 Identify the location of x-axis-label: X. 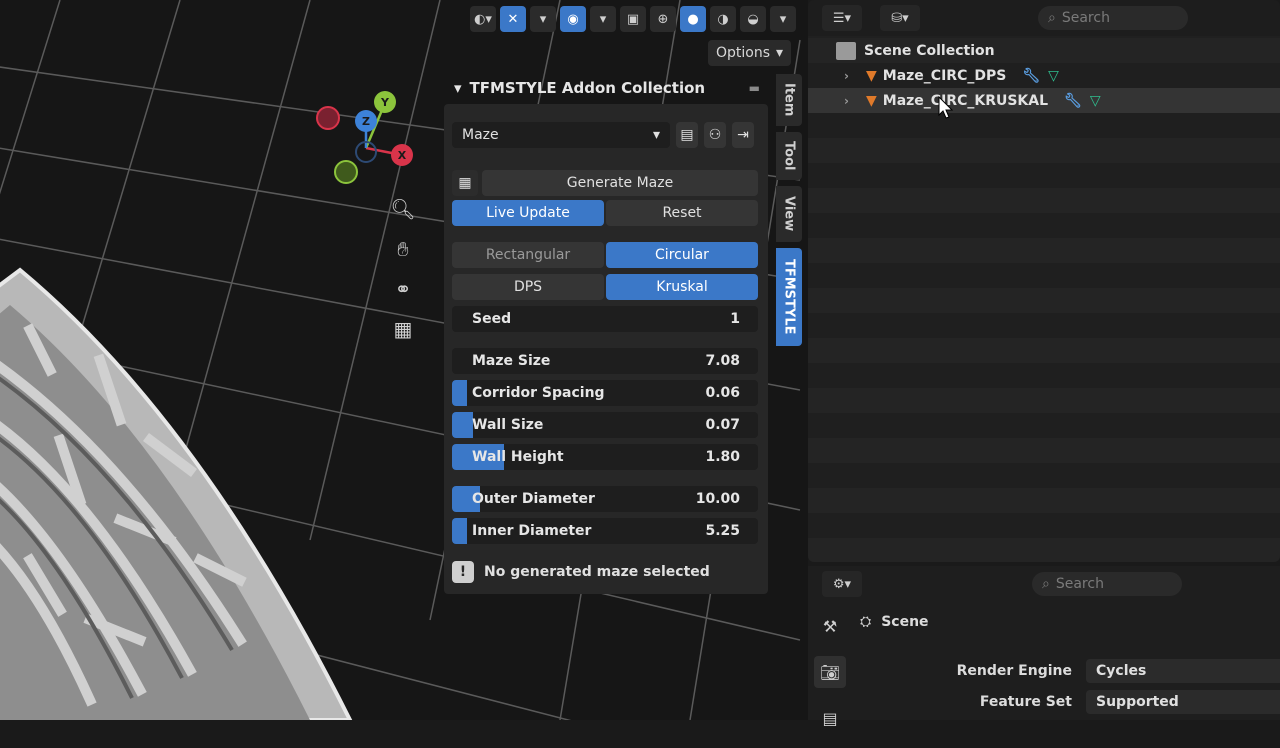
(402, 155).